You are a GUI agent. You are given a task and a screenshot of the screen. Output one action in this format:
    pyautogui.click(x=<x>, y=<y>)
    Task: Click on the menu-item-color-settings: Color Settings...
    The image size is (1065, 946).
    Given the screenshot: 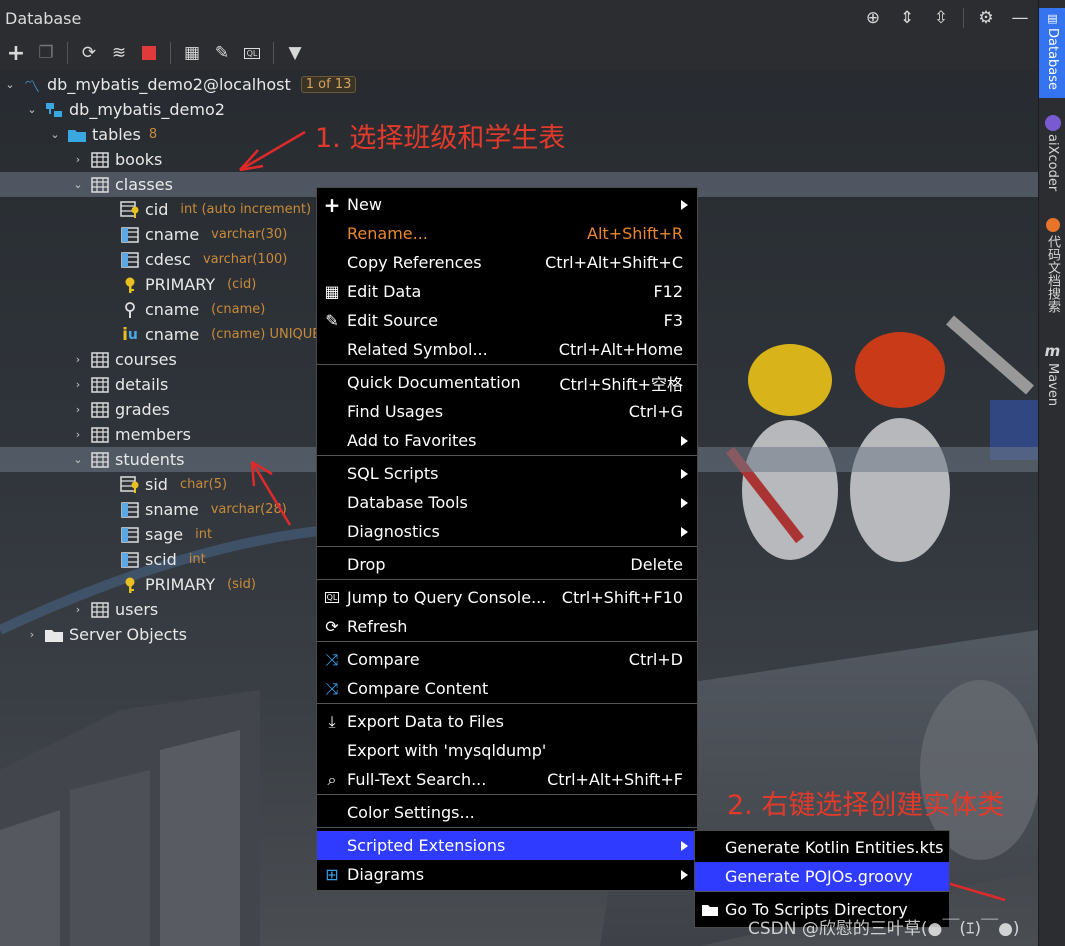 What is the action you would take?
    pyautogui.click(x=507, y=812)
    